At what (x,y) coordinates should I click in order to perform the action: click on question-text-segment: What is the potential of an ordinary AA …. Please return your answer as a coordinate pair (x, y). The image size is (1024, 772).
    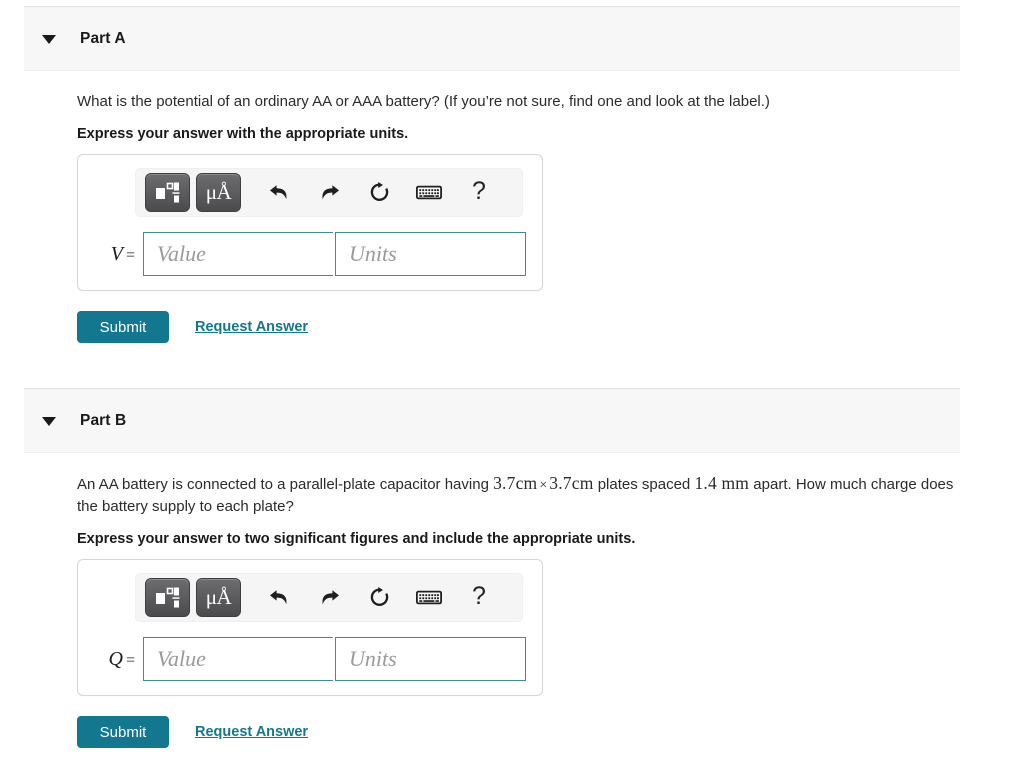
    Looking at the image, I should click on (423, 101).